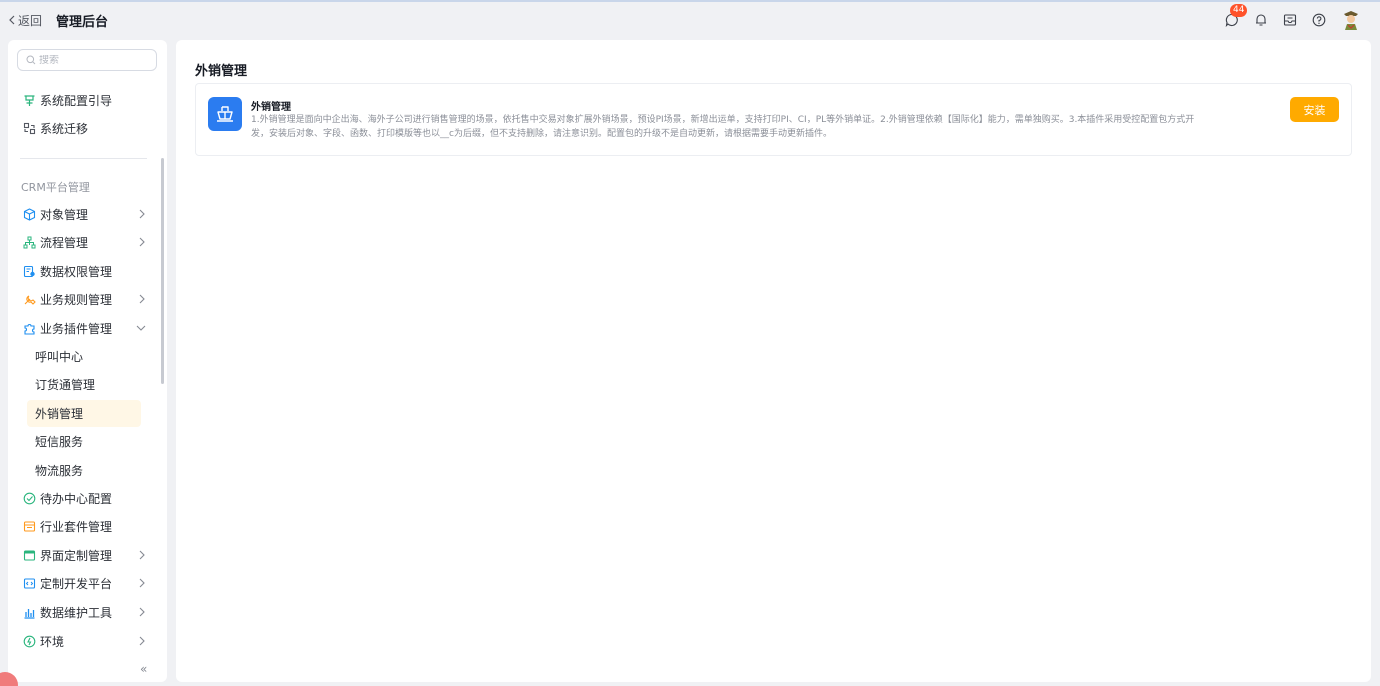 This screenshot has height=686, width=1380. What do you see at coordinates (94, 60) in the screenshot?
I see `search-input` at bounding box center [94, 60].